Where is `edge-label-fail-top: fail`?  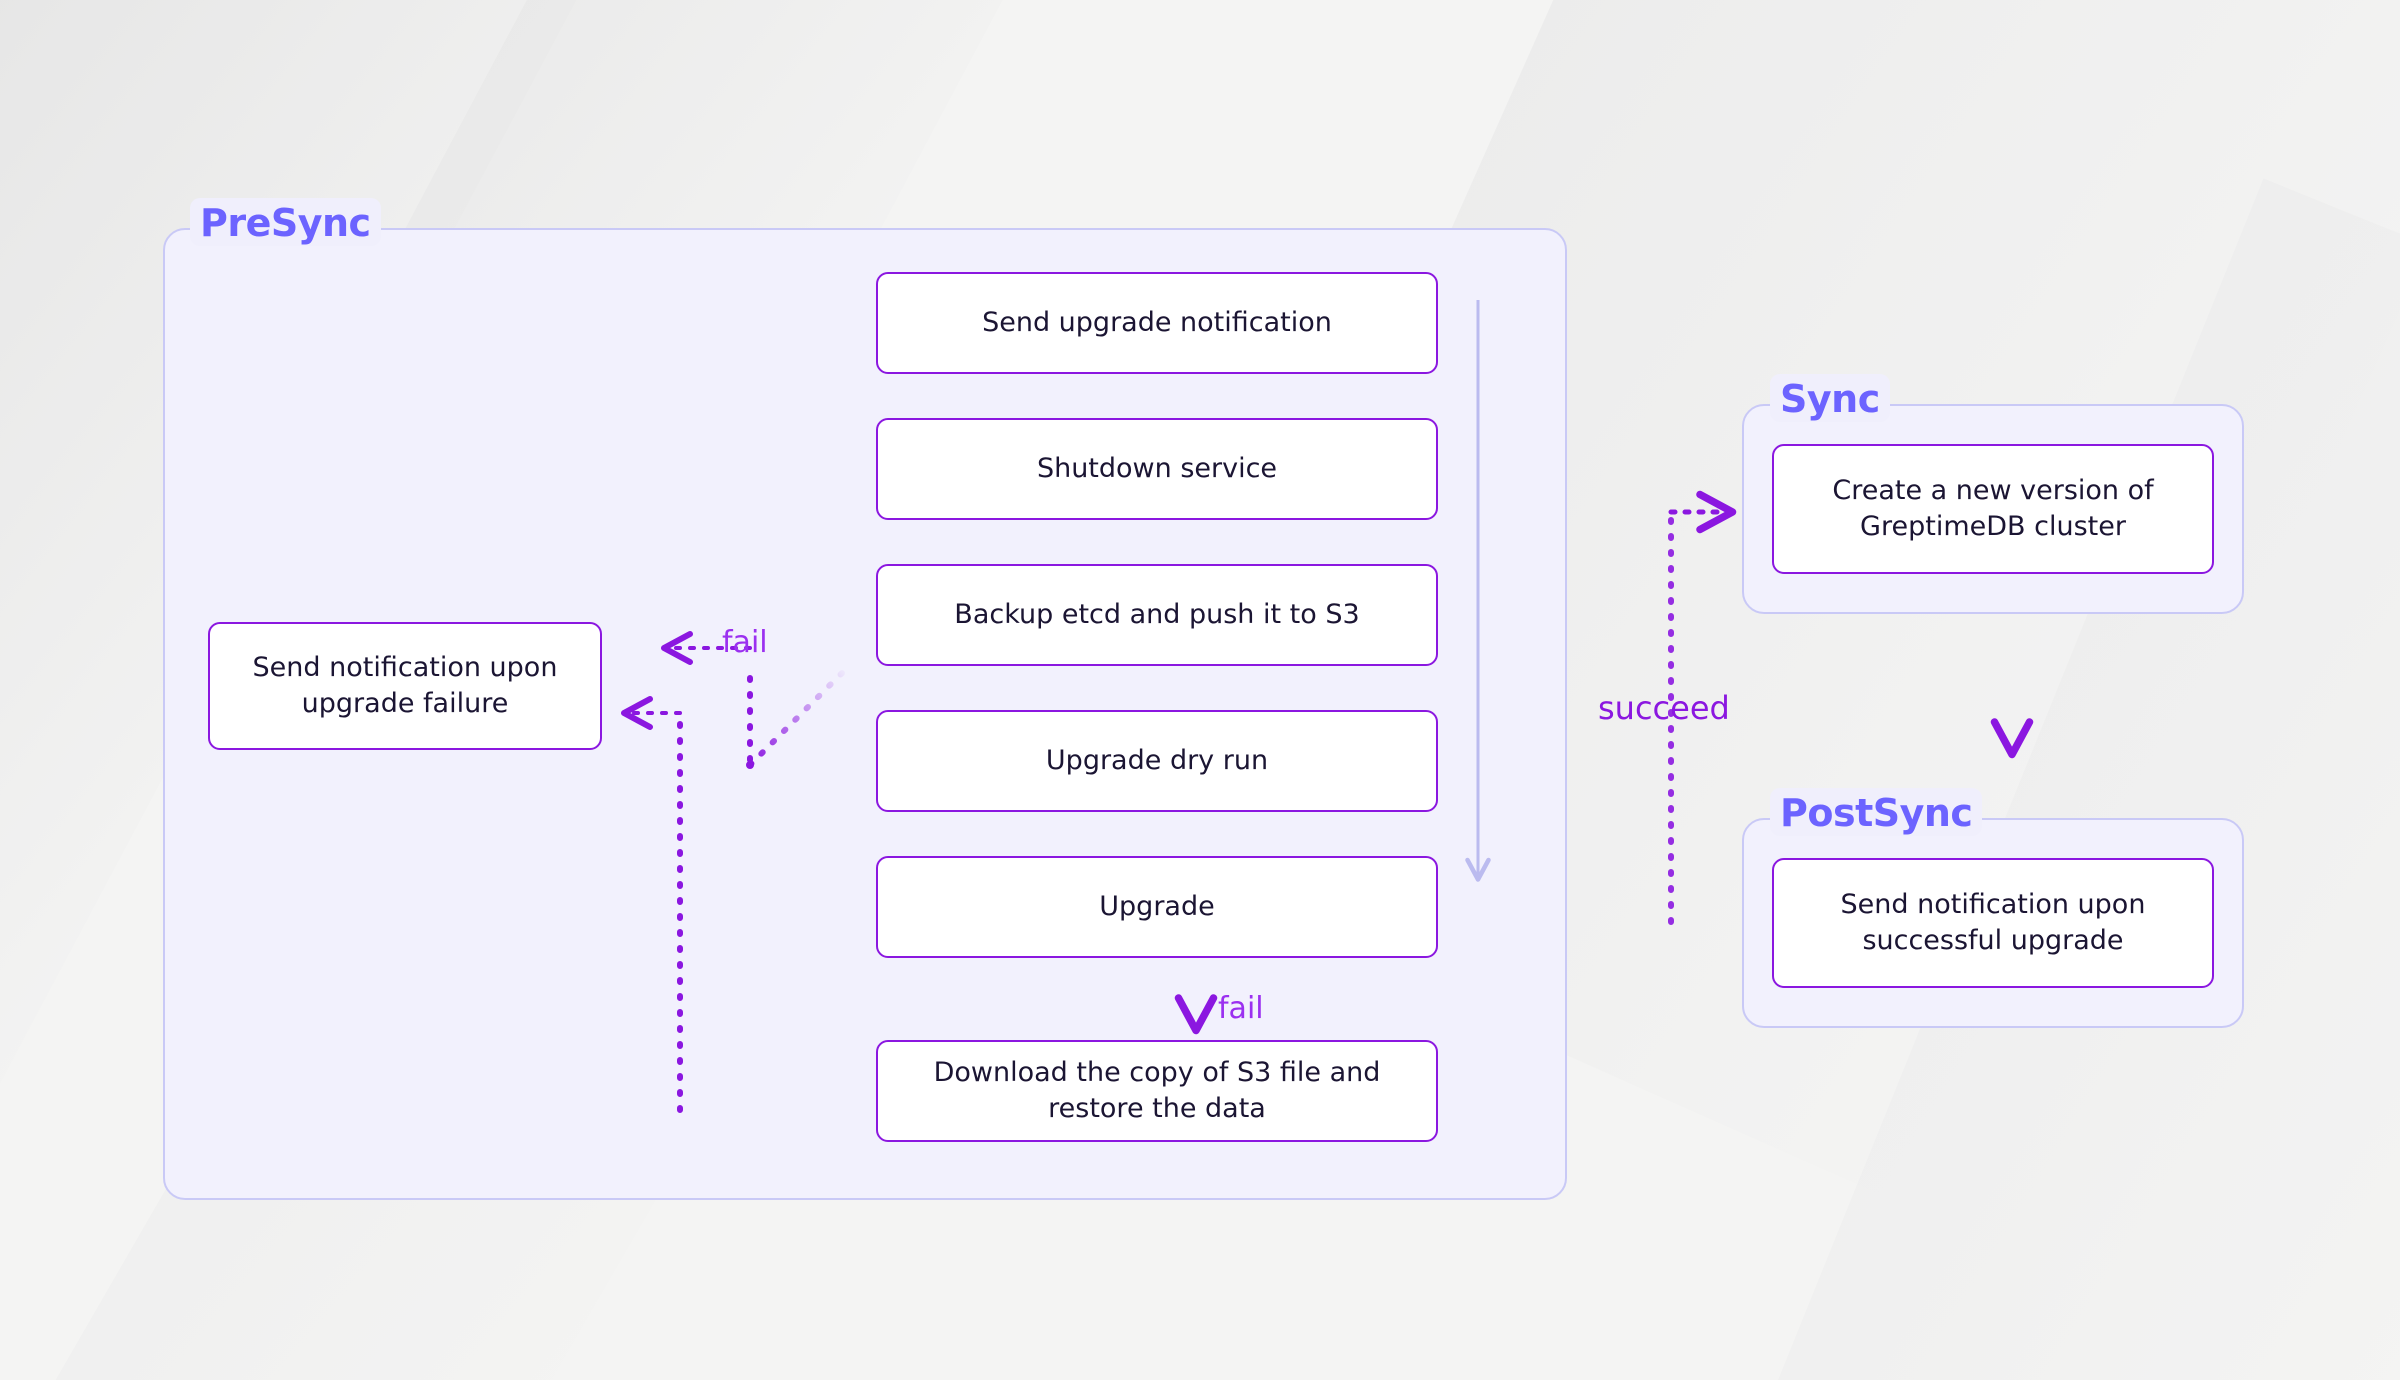
edge-label-fail-top: fail is located at coordinates (745, 642).